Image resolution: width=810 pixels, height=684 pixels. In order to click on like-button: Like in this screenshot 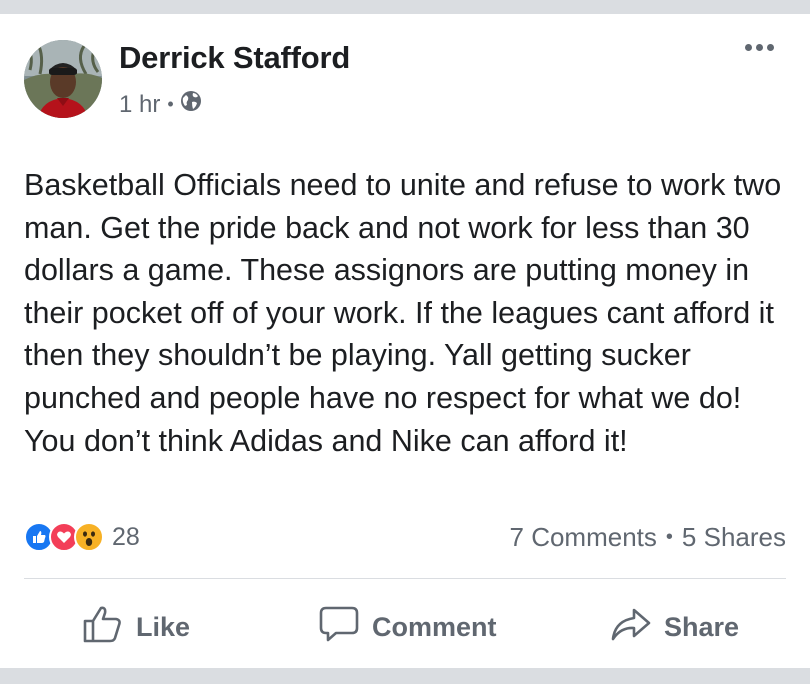, I will do `click(136, 627)`.